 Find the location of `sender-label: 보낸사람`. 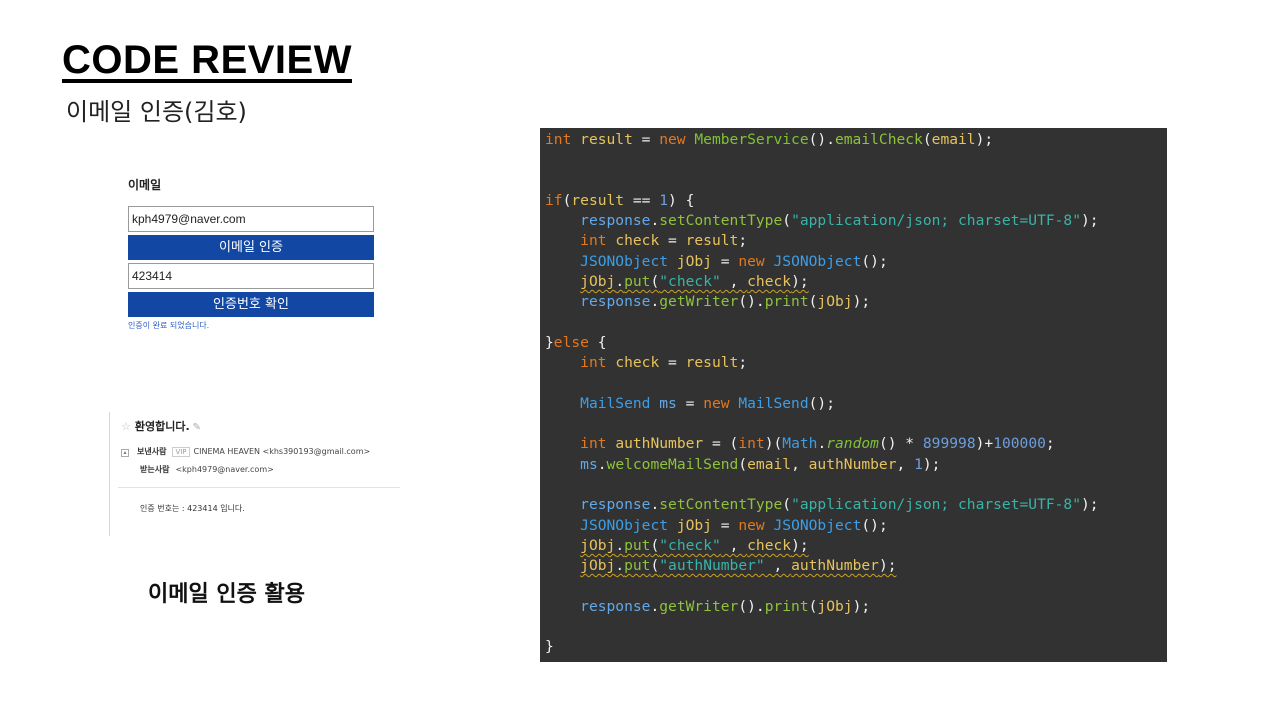

sender-label: 보낸사람 is located at coordinates (152, 451).